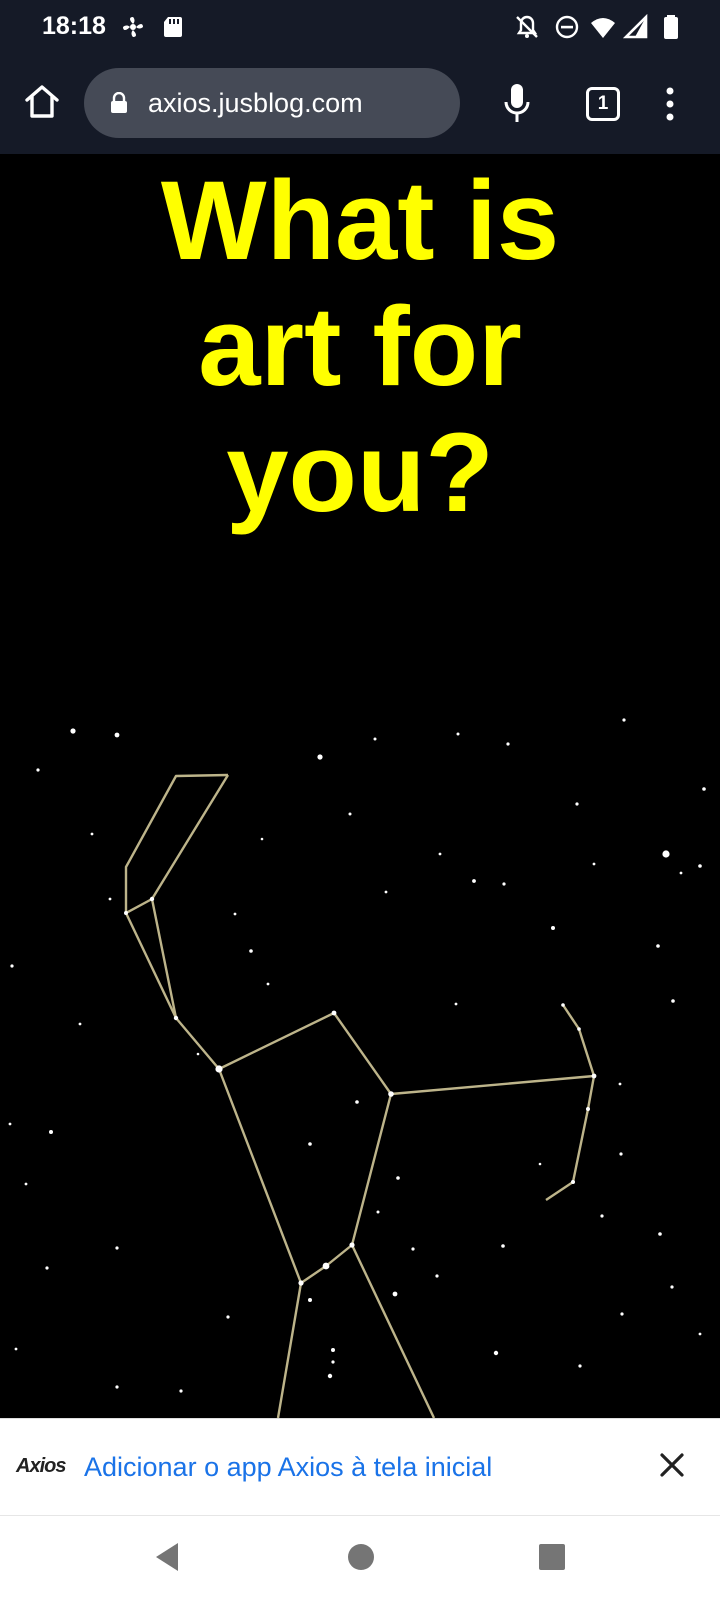 The width and height of the screenshot is (720, 1601). Describe the element at coordinates (603, 28) in the screenshot. I see `wifi-icon` at that location.